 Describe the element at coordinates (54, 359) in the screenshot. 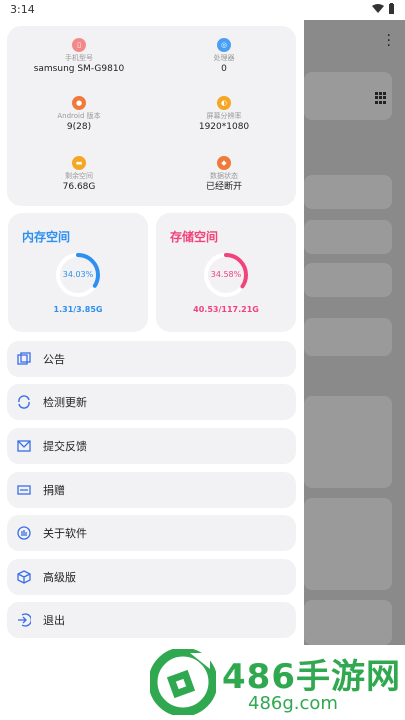

I see `menu-label: 公告` at that location.